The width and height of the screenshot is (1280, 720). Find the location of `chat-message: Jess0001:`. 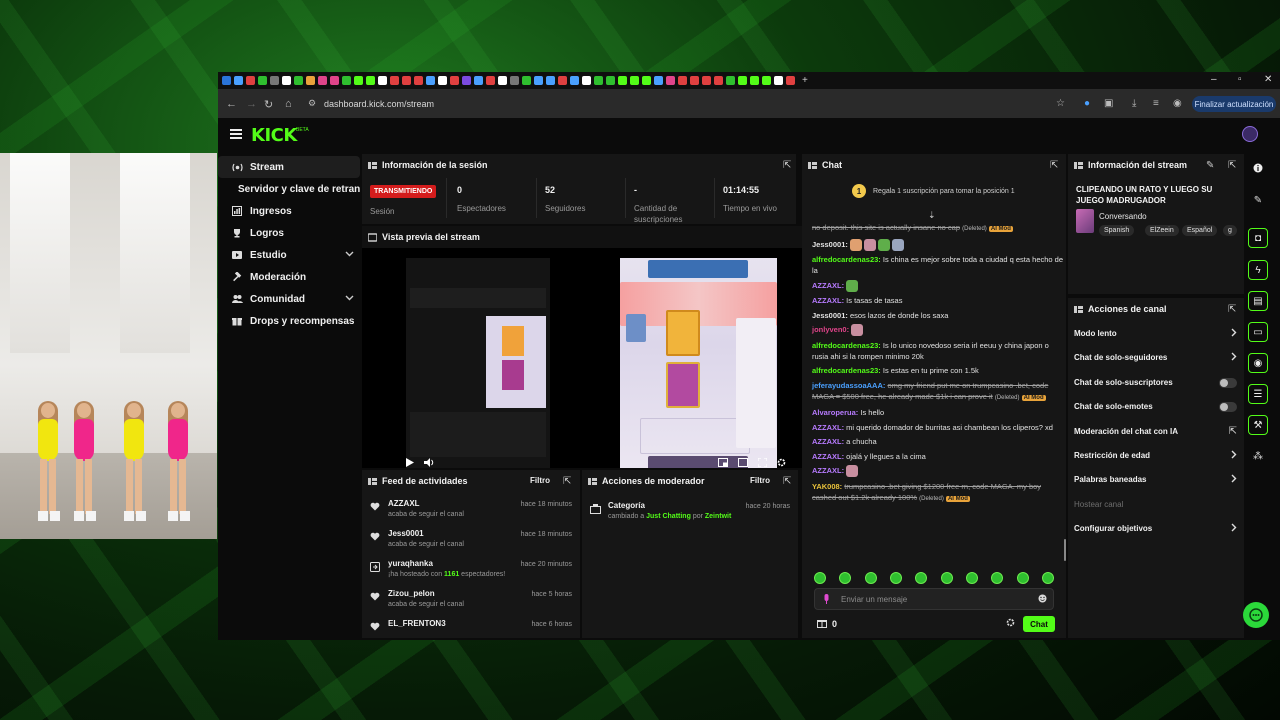

chat-message: Jess0001: is located at coordinates (938, 244).